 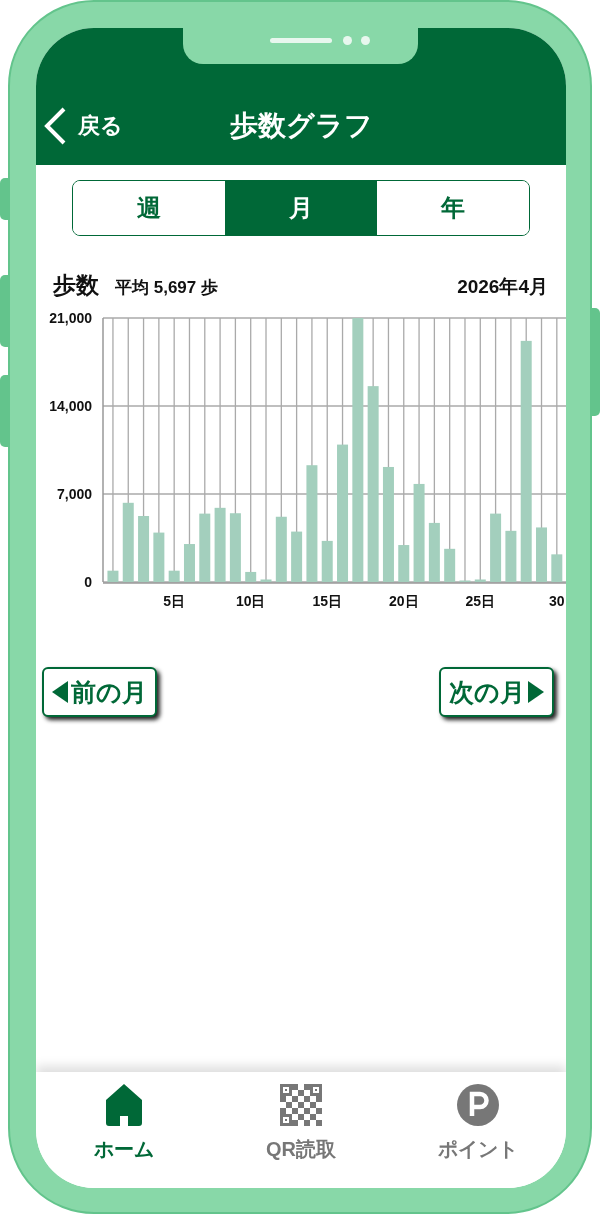 I want to click on screen-title: 歩数グラフ, so click(x=301, y=126).